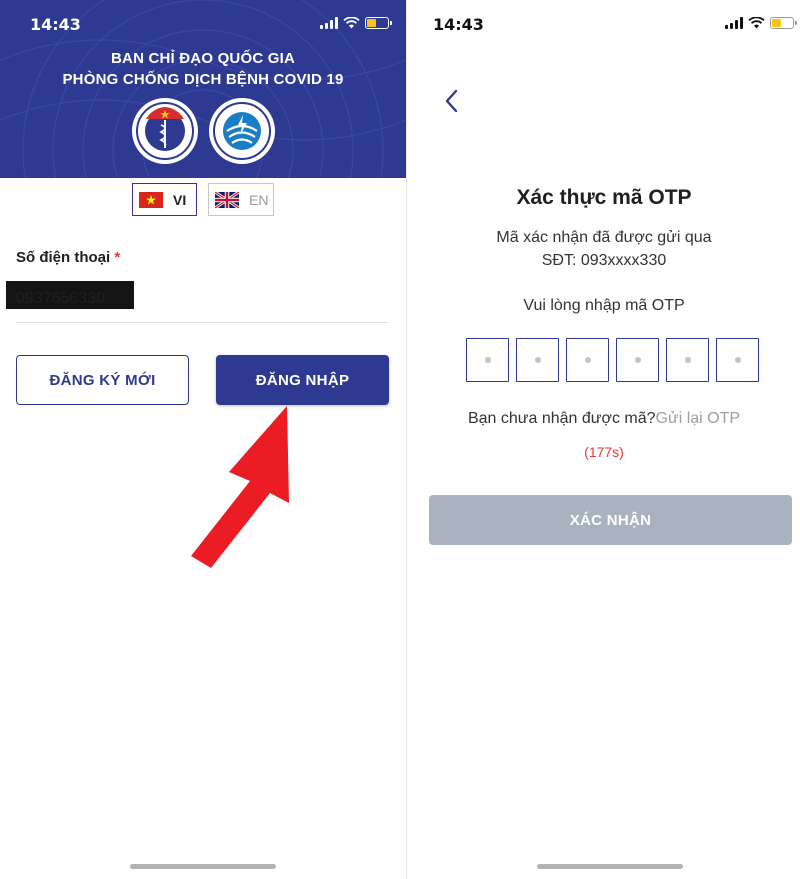 This screenshot has height=879, width=800. I want to click on otp-title: Xác thực mã OTP, so click(604, 197).